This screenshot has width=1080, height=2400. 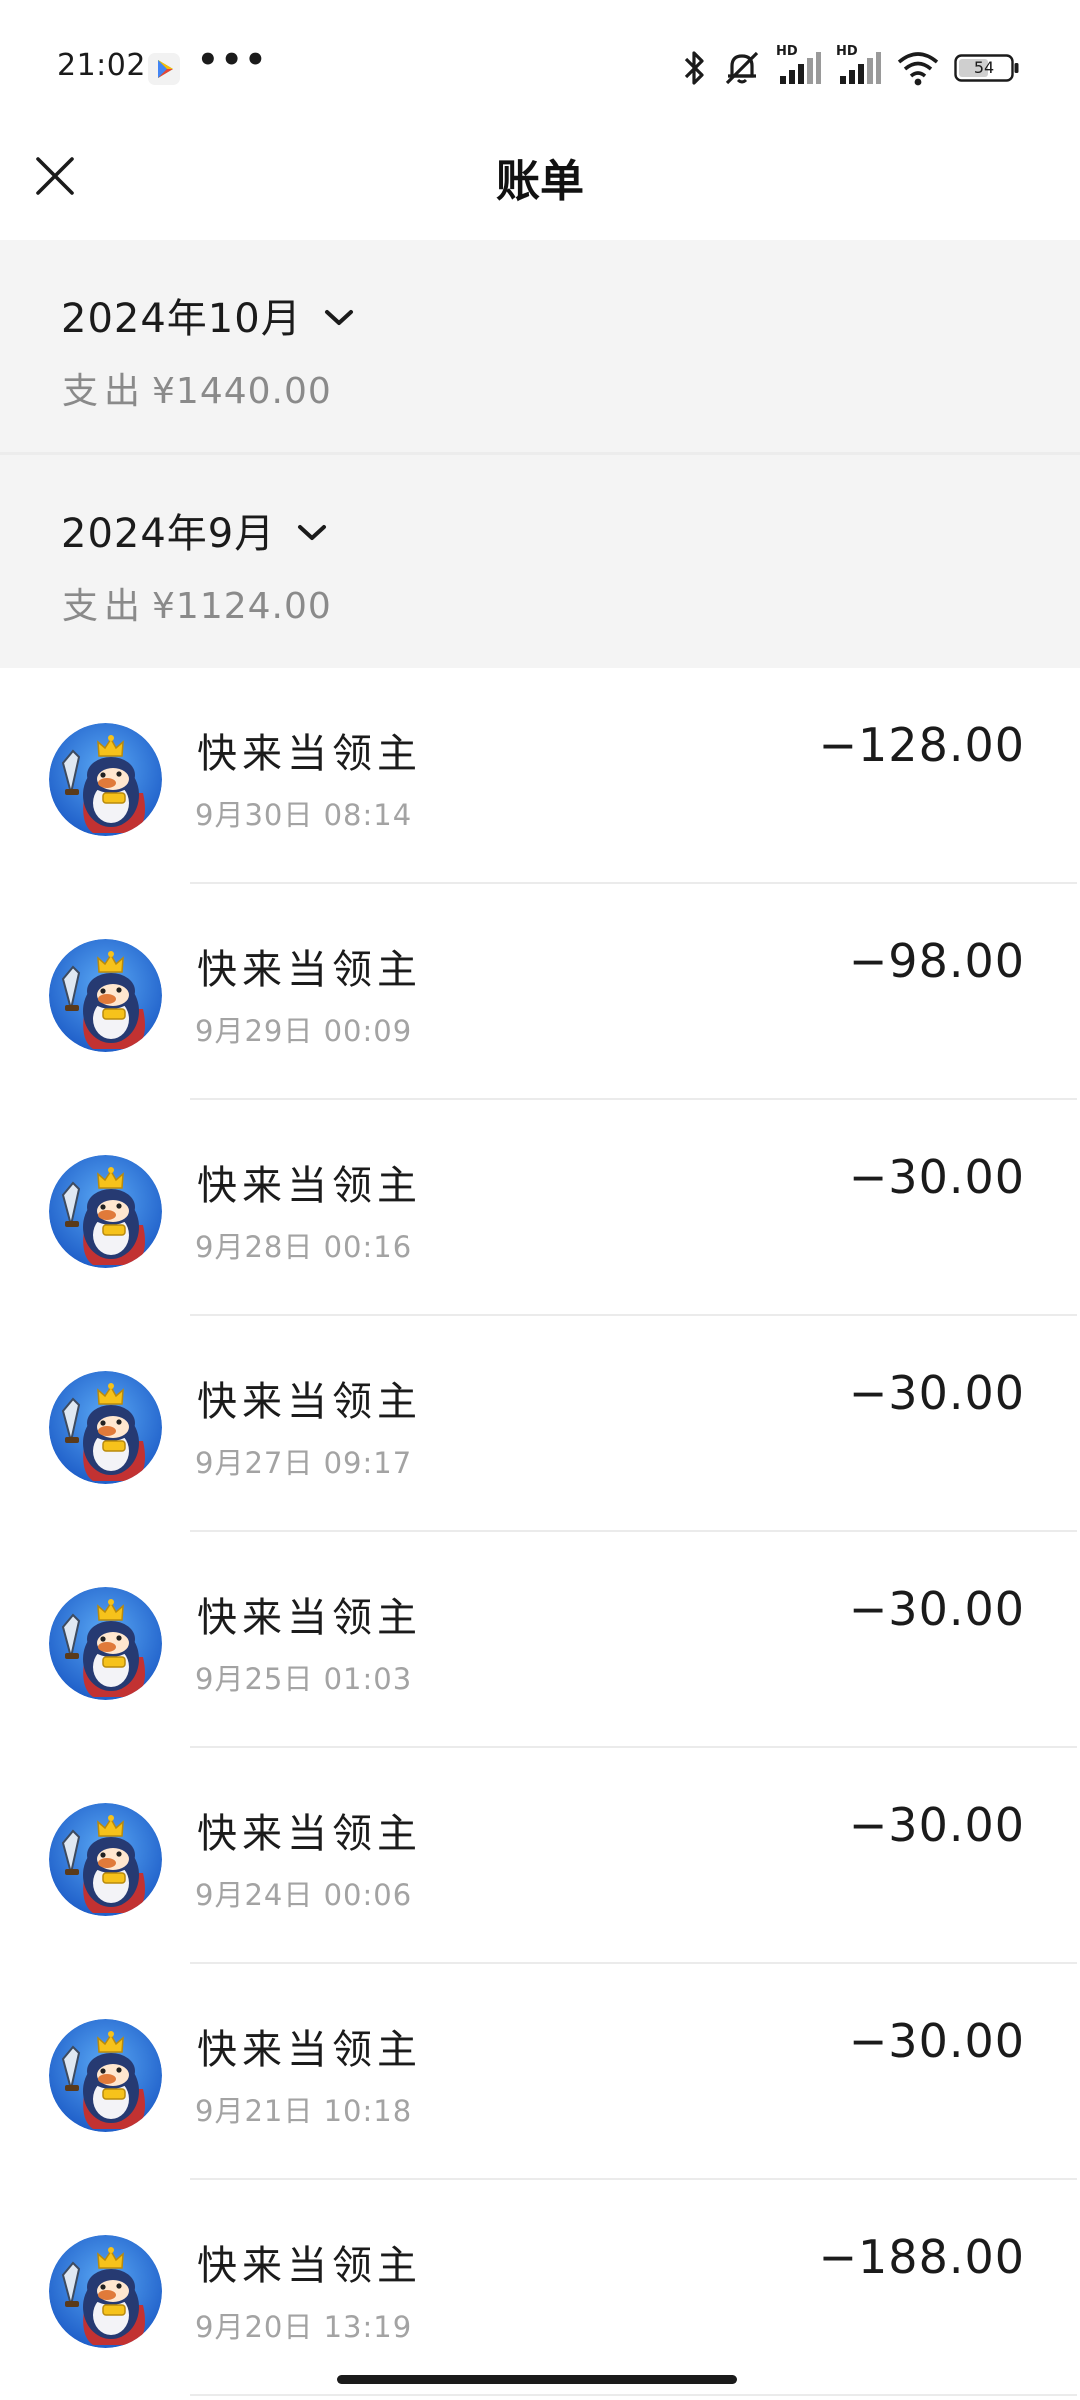 I want to click on month-expense: 支出 ¥1124.00, so click(x=197, y=603).